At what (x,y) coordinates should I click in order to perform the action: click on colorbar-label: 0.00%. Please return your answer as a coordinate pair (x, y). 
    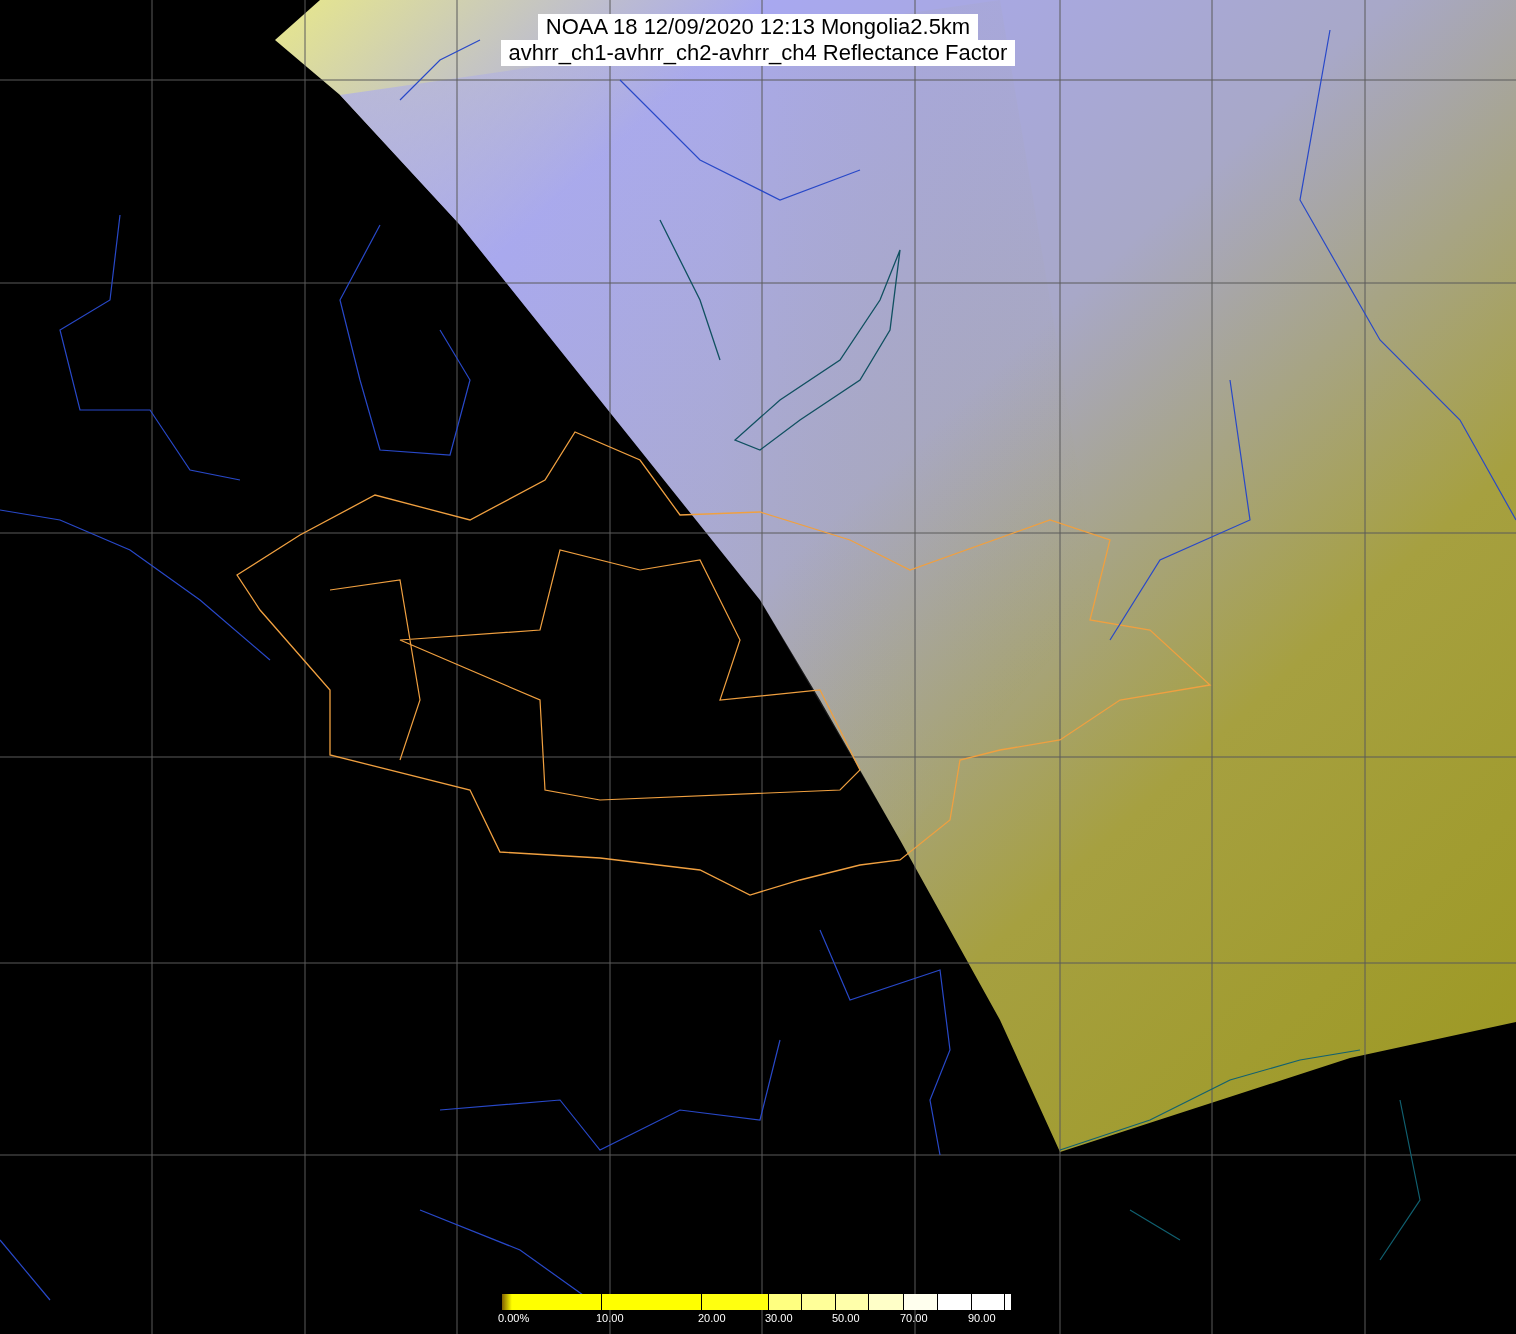
    Looking at the image, I should click on (514, 1318).